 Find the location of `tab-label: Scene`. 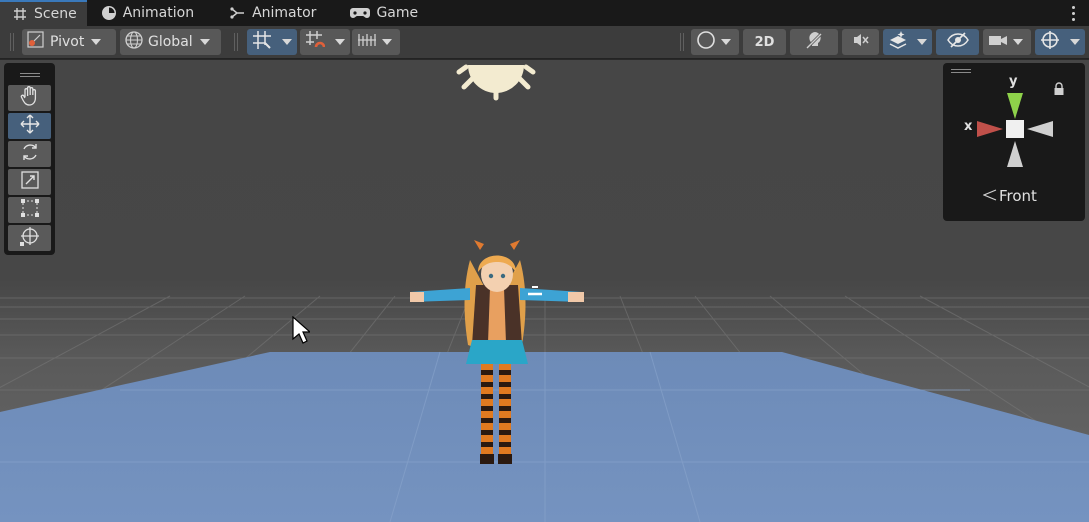

tab-label: Scene is located at coordinates (55, 14).